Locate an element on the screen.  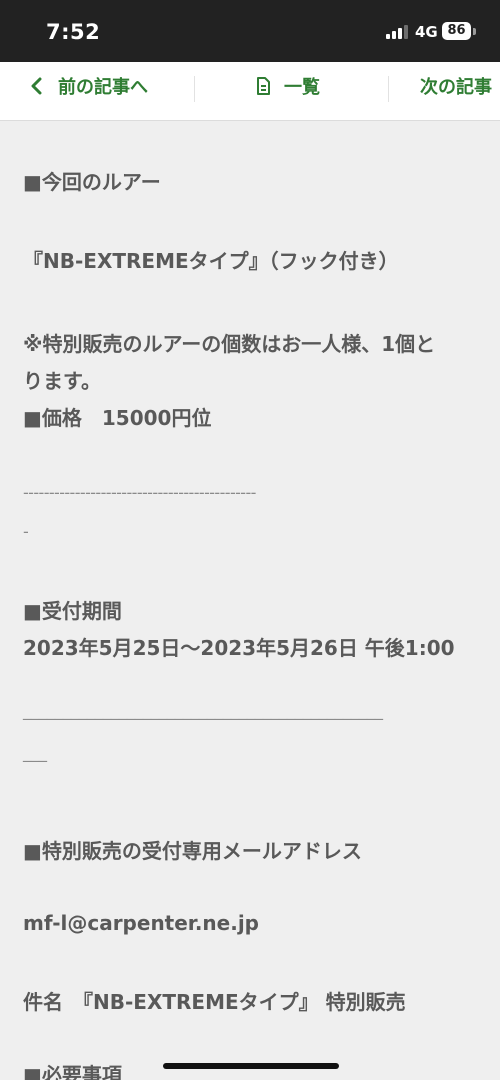
email-address-link: mf-l@carpenter.ne.jp is located at coordinates (141, 923).